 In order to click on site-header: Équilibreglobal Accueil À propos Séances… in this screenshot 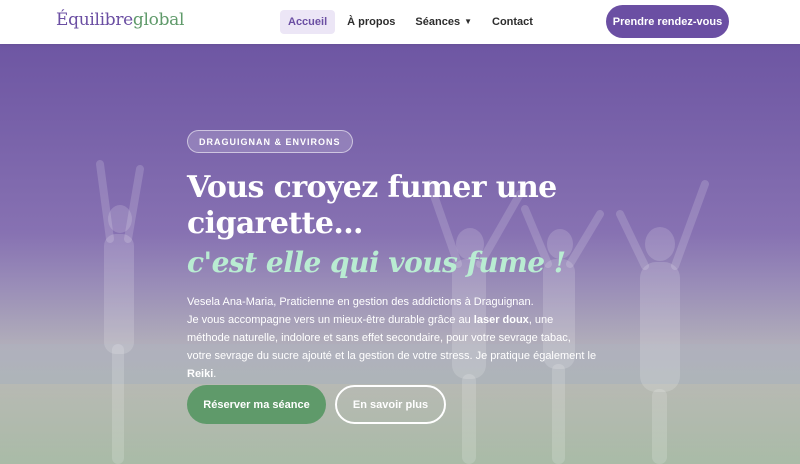, I will do `click(400, 22)`.